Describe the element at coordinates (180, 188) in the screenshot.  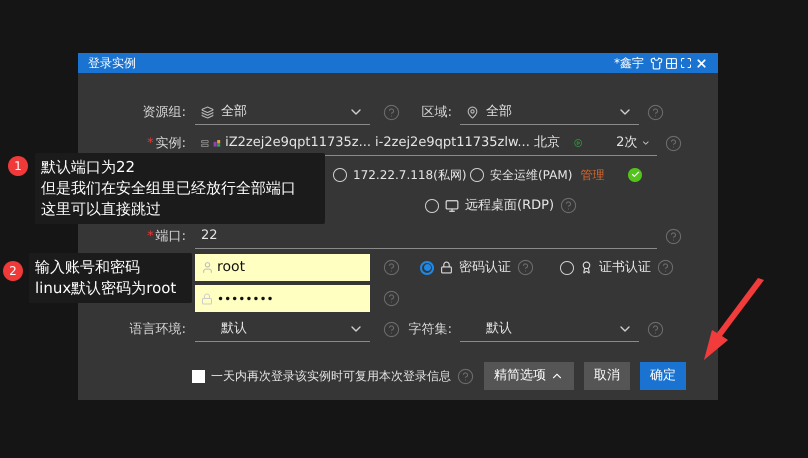
I see `callout-note: 默认端口为22 但是我们在安全组里已经放行全部端口 这里可以直接跳过` at that location.